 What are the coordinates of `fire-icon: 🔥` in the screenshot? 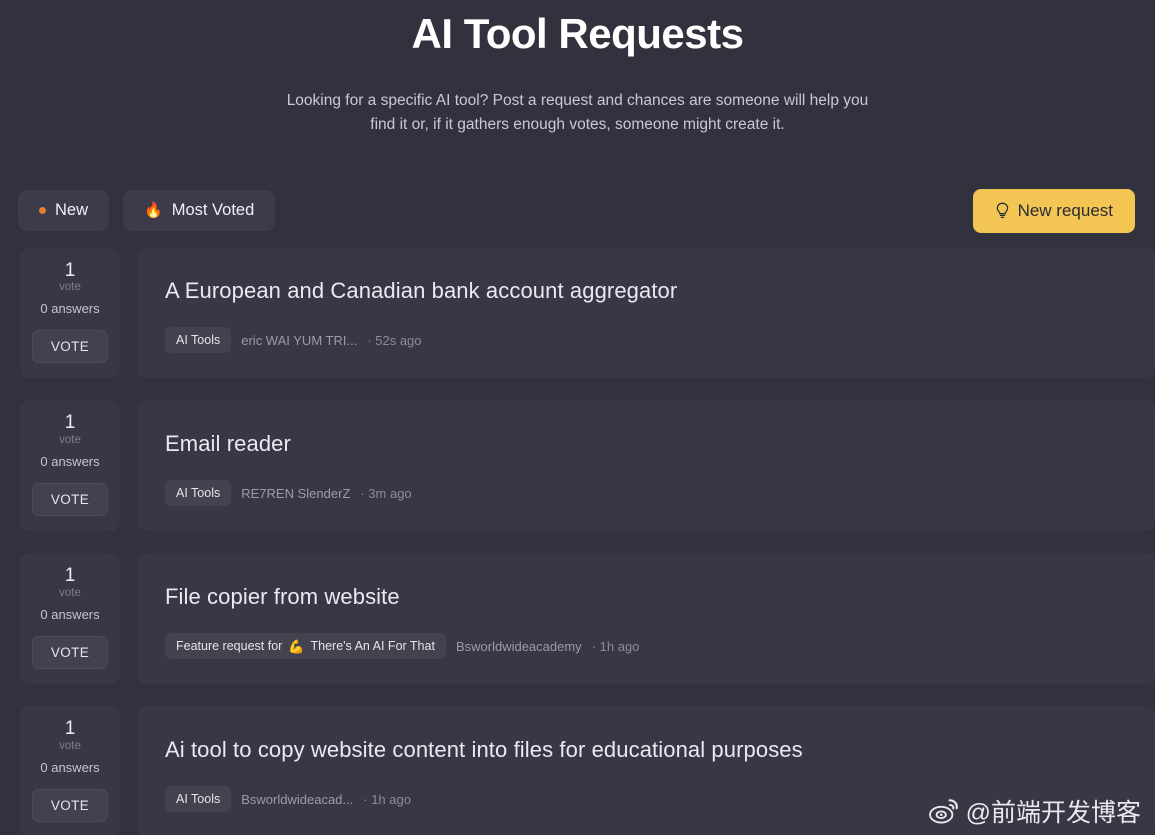 It's located at (153, 211).